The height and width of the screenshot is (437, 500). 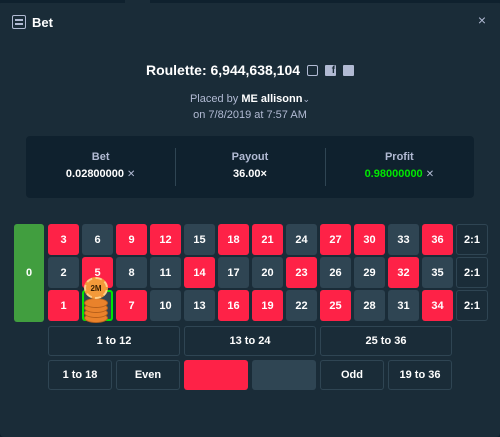 I want to click on number-cell: 12, so click(x=165, y=239).